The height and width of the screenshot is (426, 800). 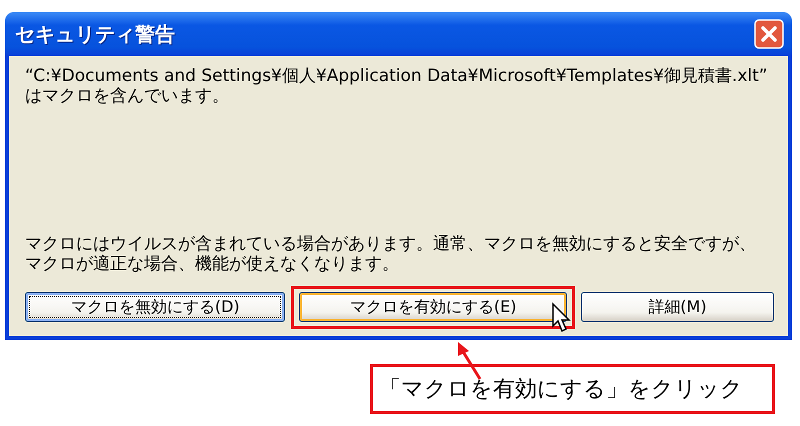 What do you see at coordinates (155, 307) in the screenshot?
I see `dialog-button: マクロを無効にする(D)` at bounding box center [155, 307].